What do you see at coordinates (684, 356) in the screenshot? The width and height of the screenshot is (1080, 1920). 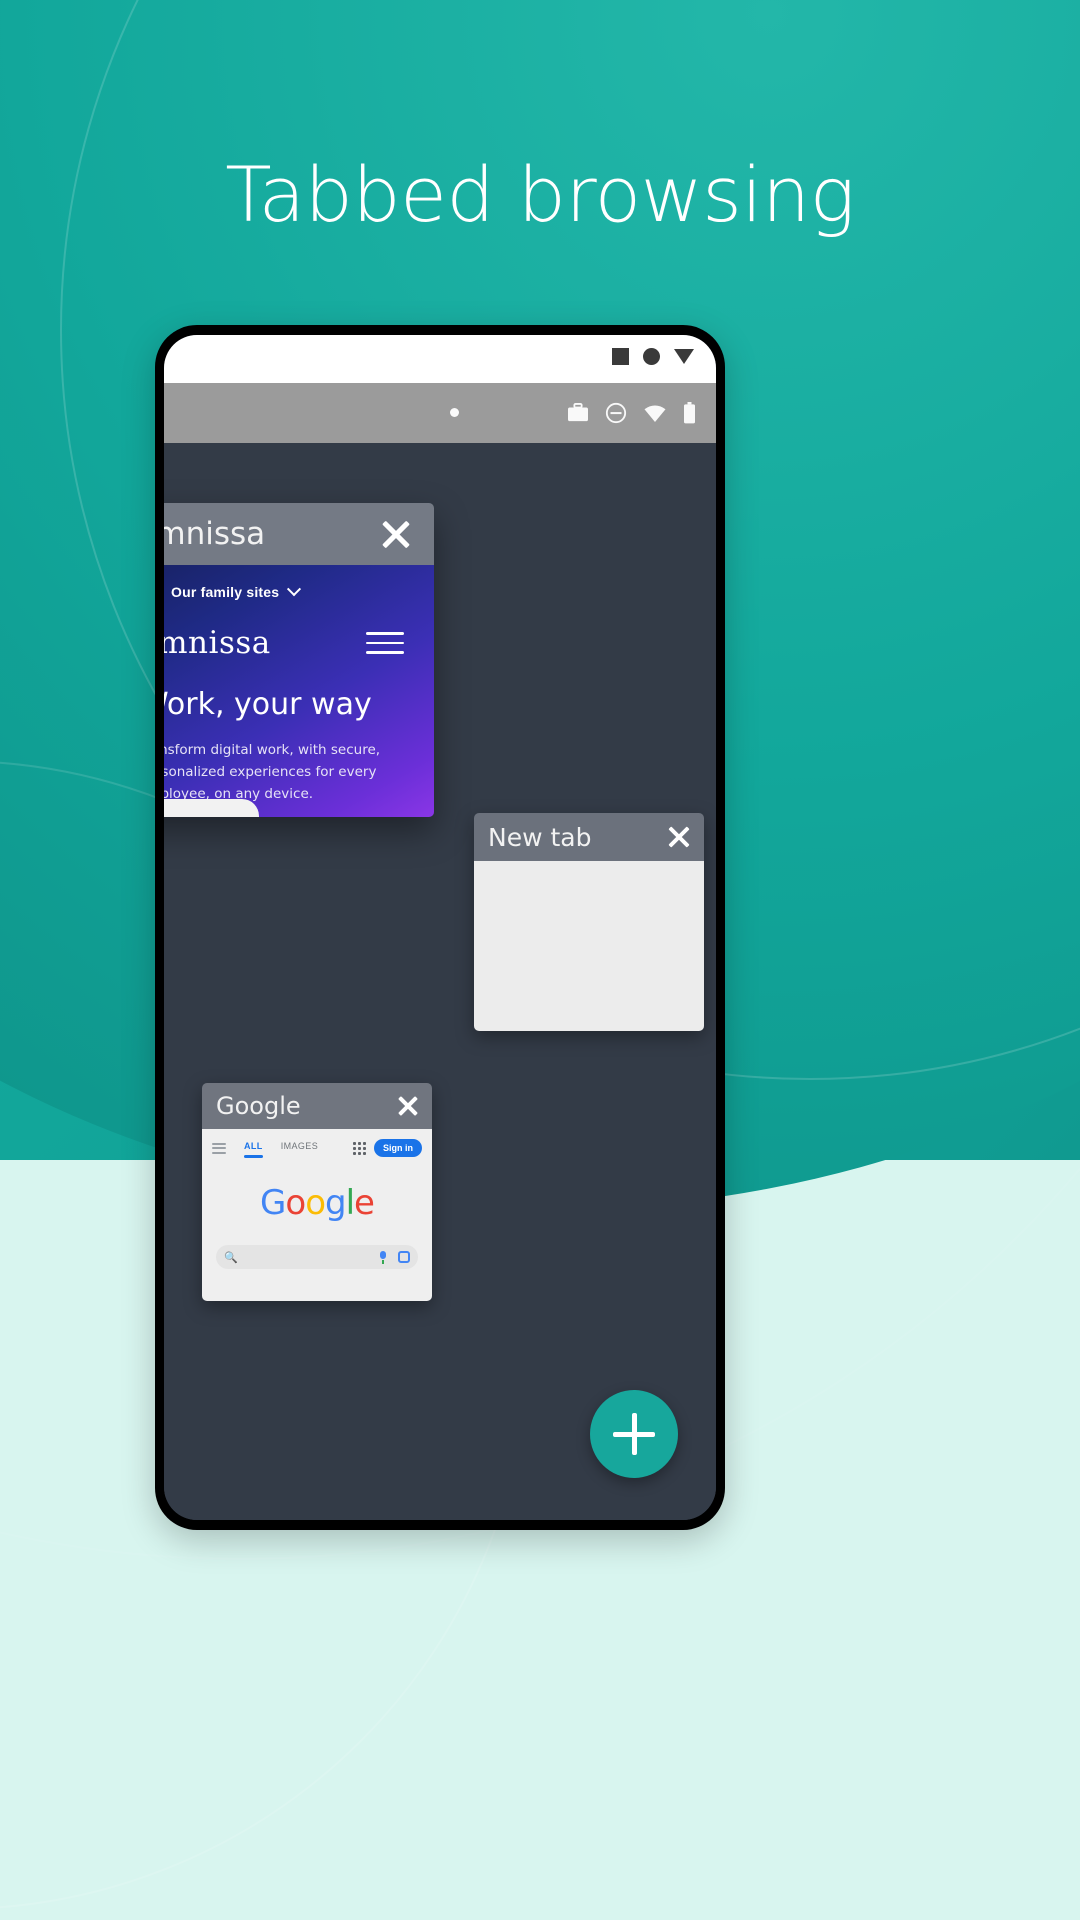 I see `triangle-icon` at bounding box center [684, 356].